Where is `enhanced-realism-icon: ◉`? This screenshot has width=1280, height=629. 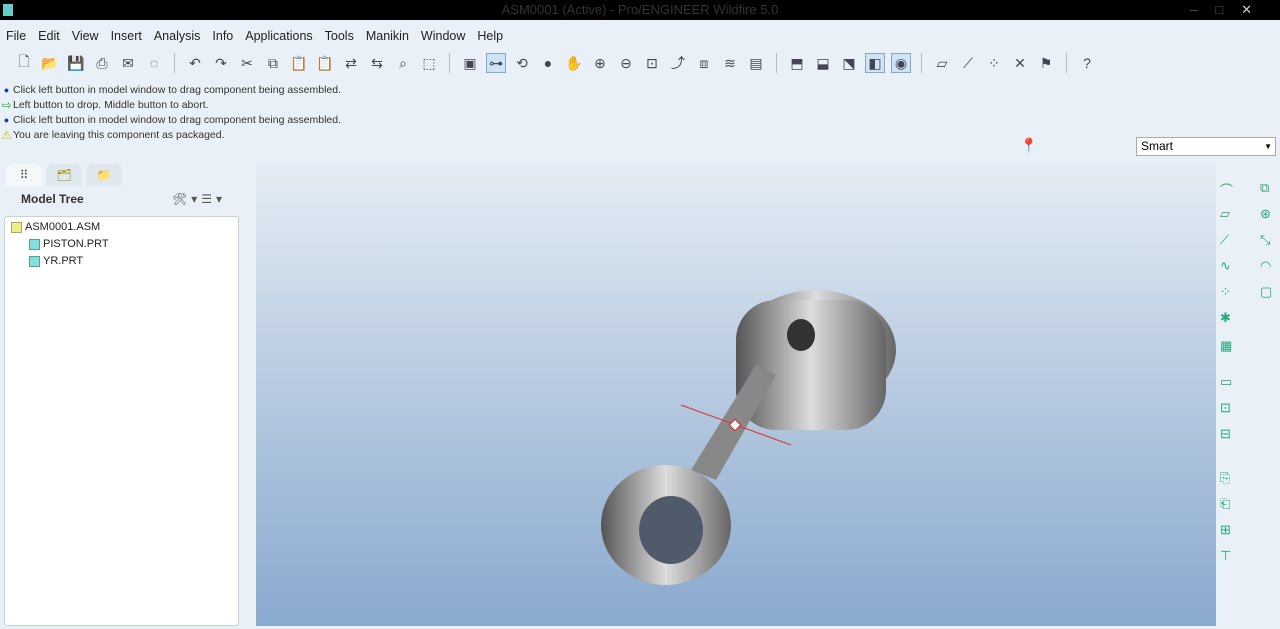
enhanced-realism-icon: ◉ is located at coordinates (901, 63).